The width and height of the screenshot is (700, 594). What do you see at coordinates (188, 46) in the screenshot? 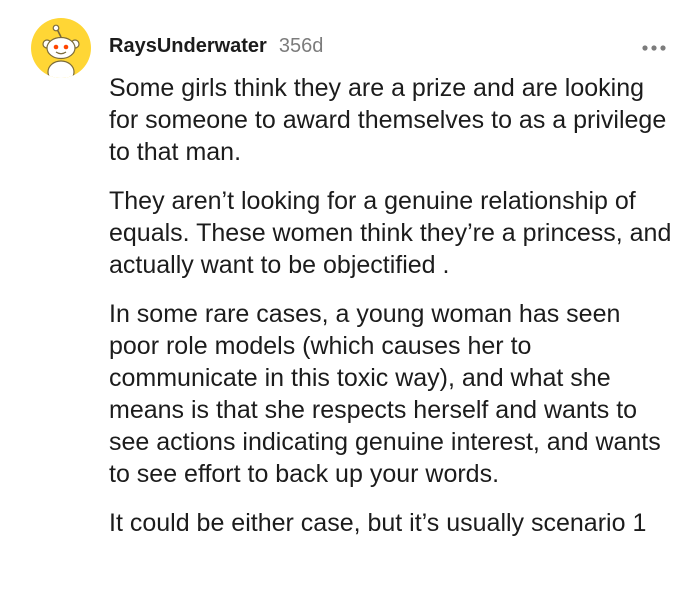
I see `comment-author: RaysUnderwater` at bounding box center [188, 46].